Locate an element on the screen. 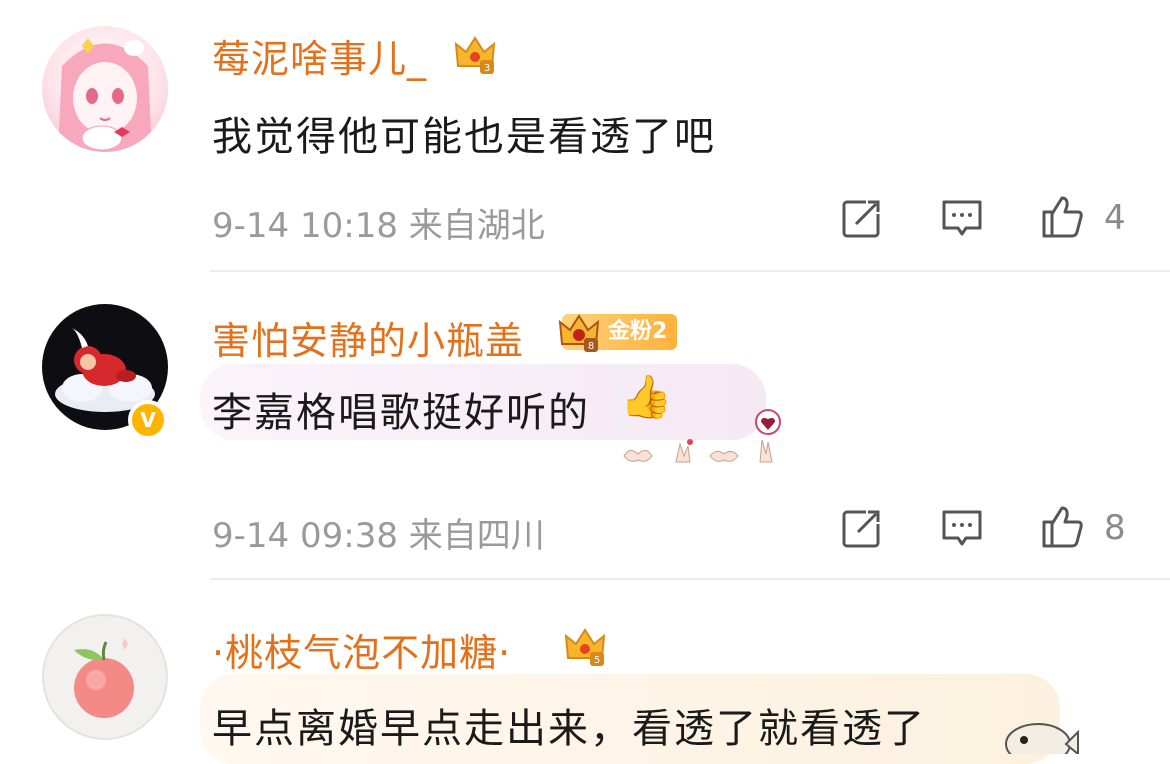  fan-badge-label: 金粉2 is located at coordinates (638, 331).